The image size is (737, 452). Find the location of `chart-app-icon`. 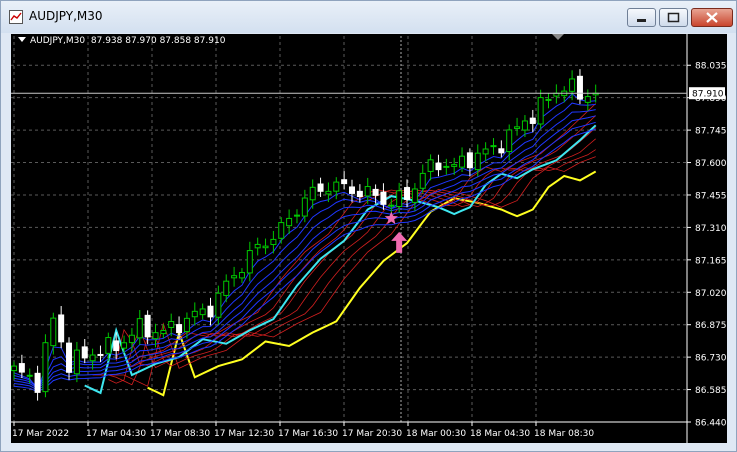

chart-app-icon is located at coordinates (16, 17).